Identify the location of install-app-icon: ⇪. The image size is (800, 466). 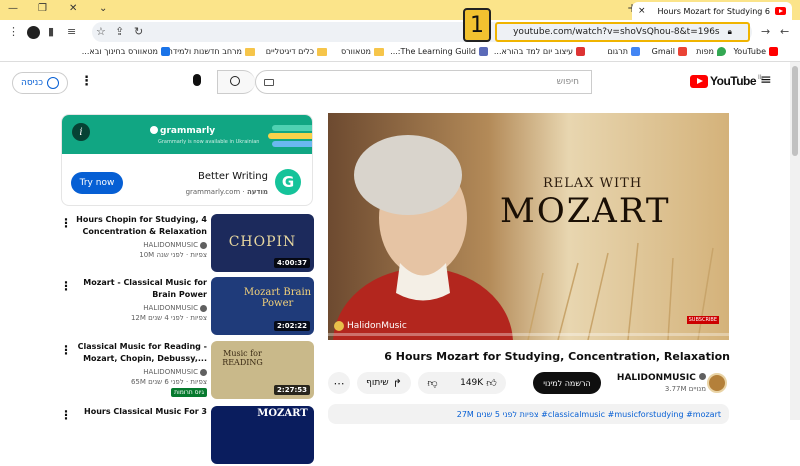
(119, 31).